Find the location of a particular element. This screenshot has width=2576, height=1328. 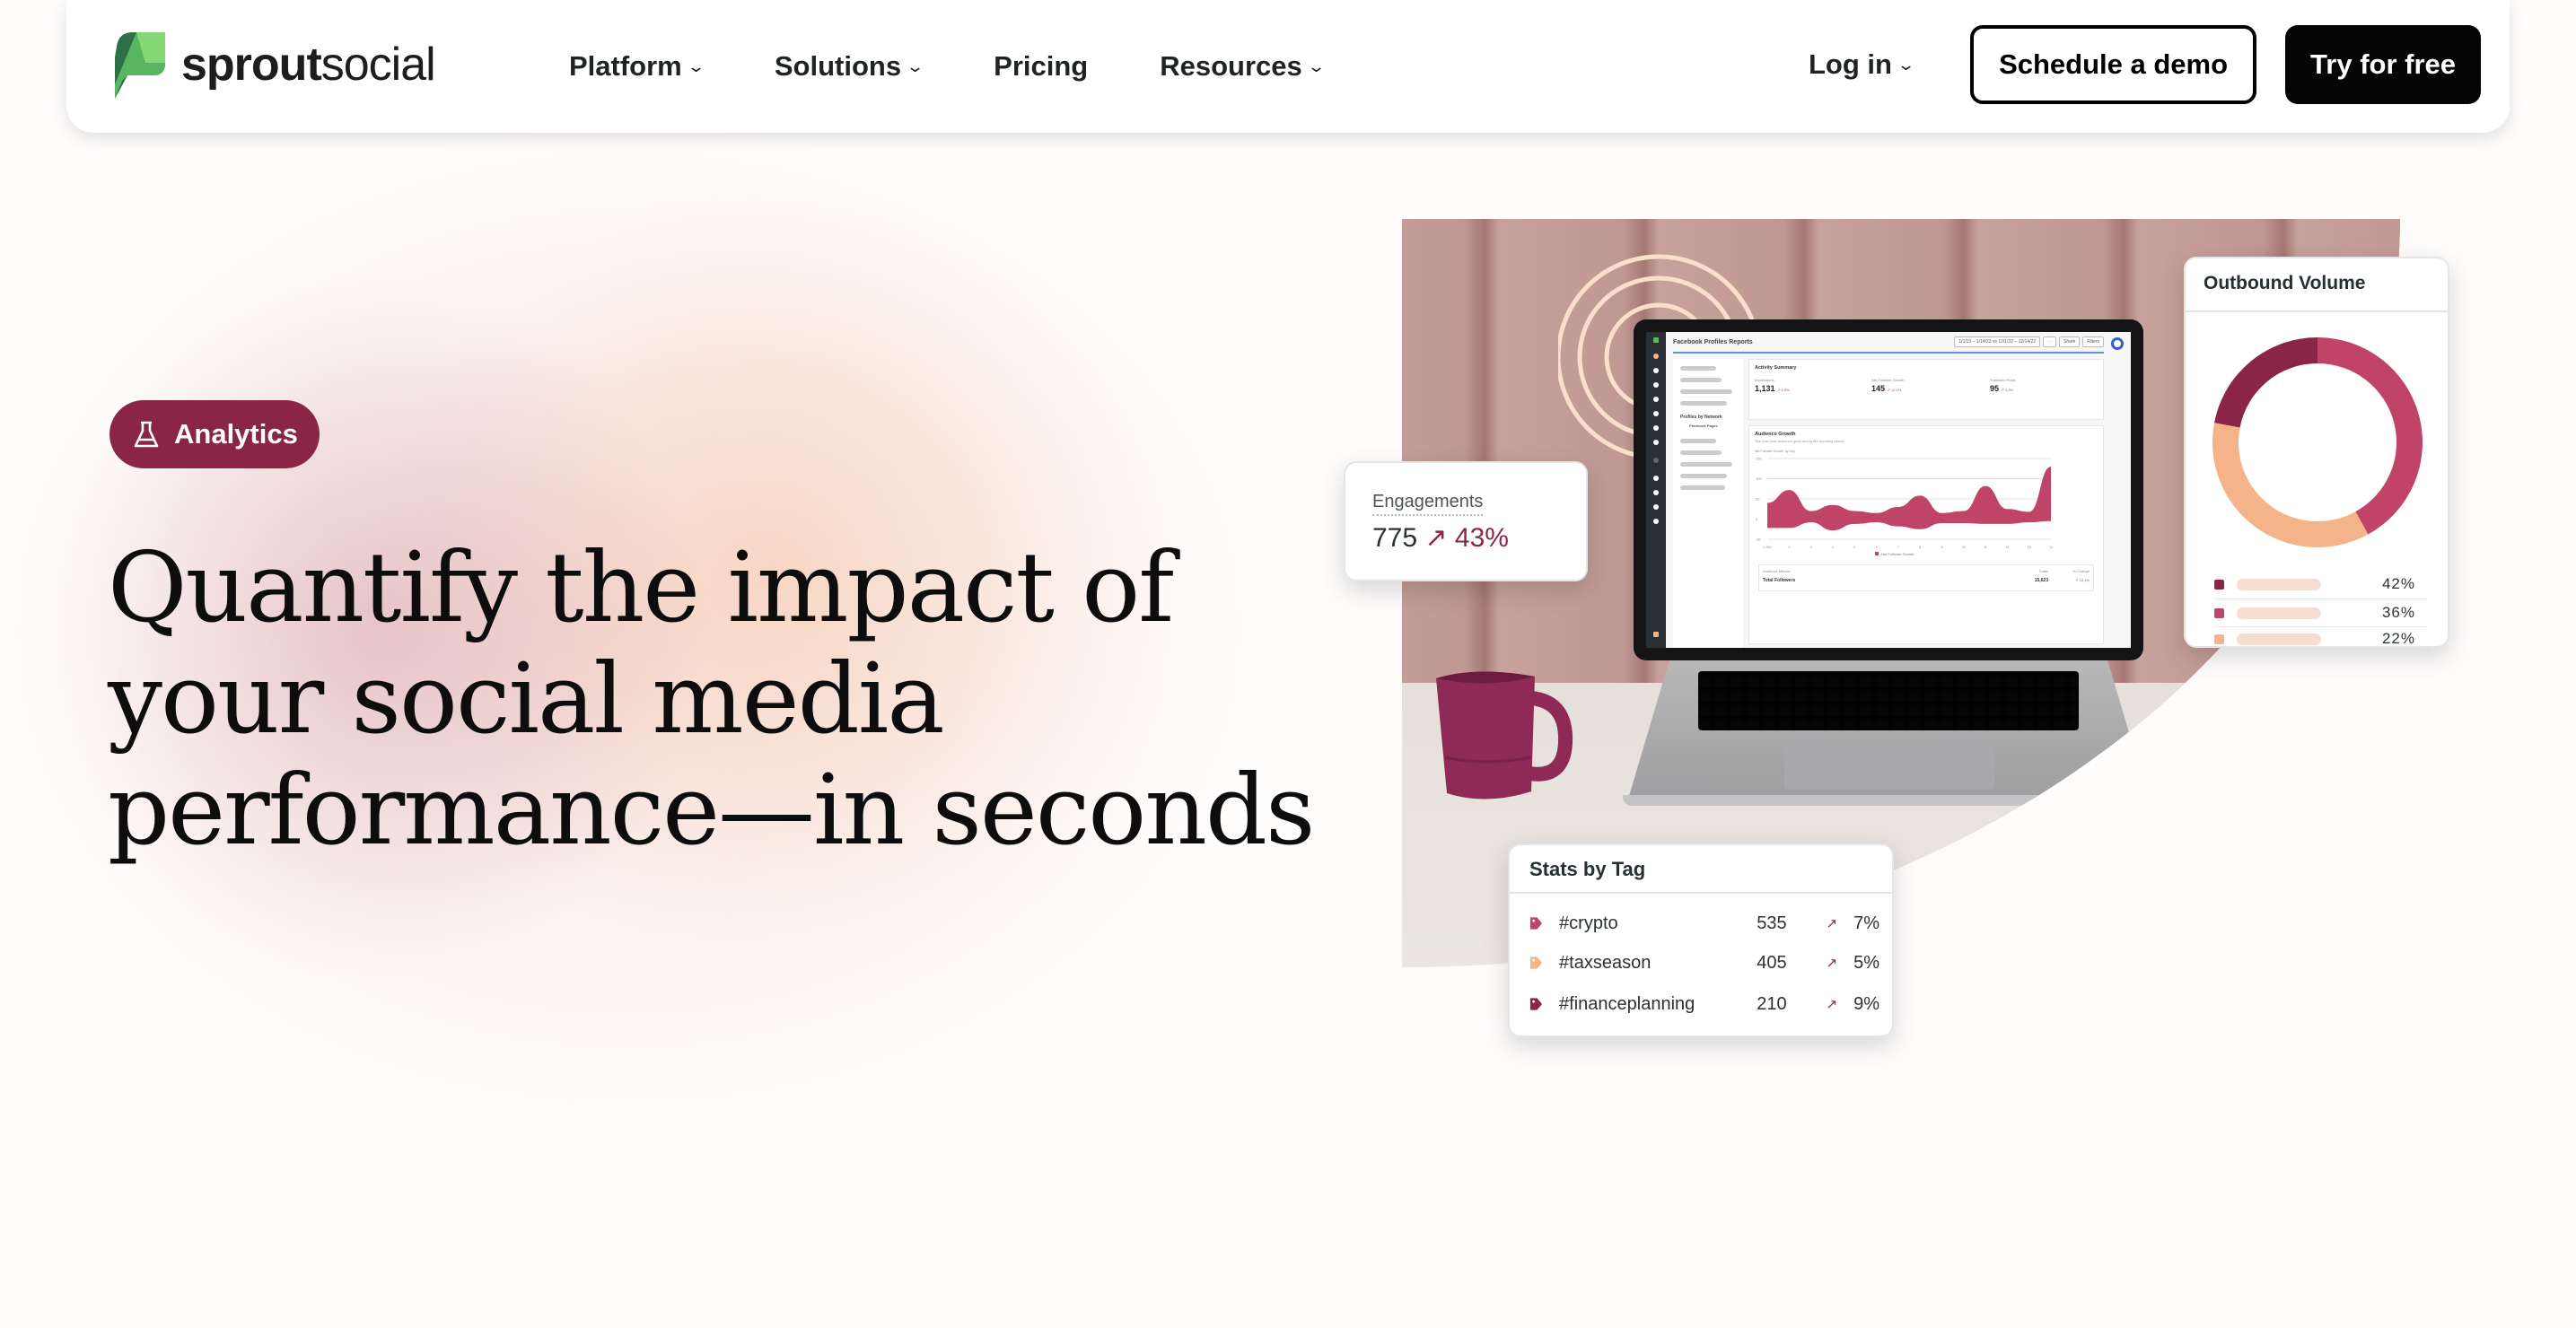

headline-line: Quantify the impact of is located at coordinates (641, 588).